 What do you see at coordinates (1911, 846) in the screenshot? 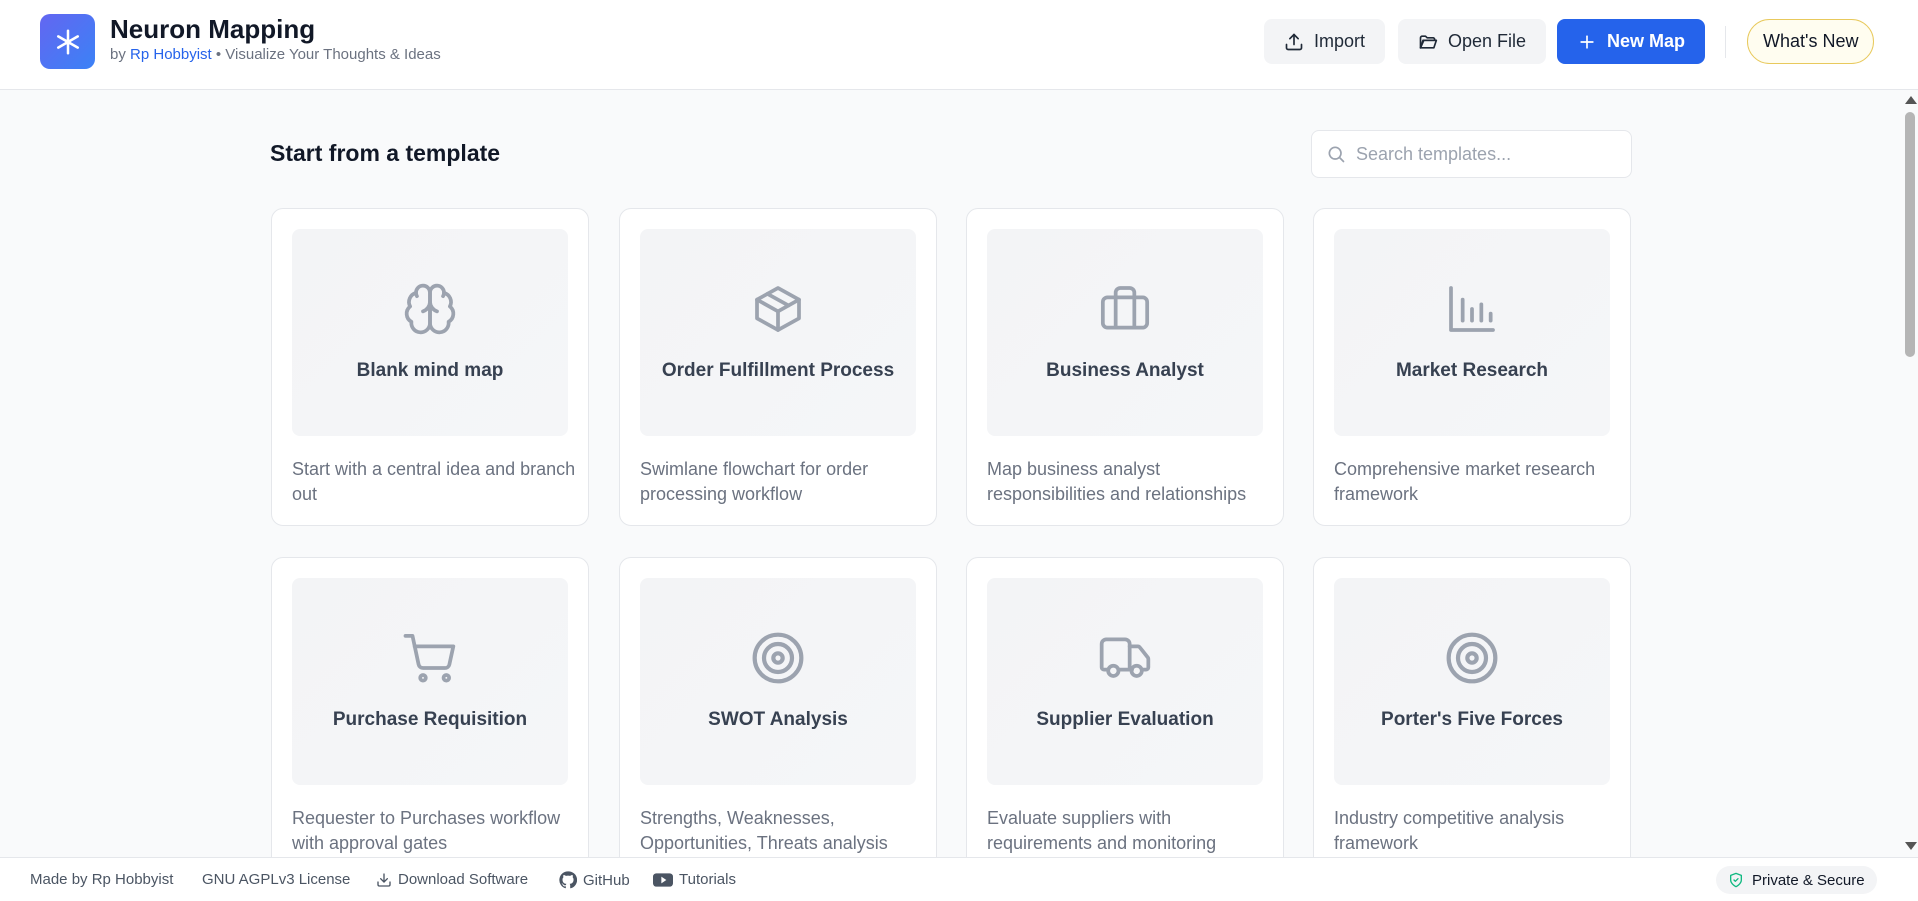
I see `scroll-down-arrow-icon` at bounding box center [1911, 846].